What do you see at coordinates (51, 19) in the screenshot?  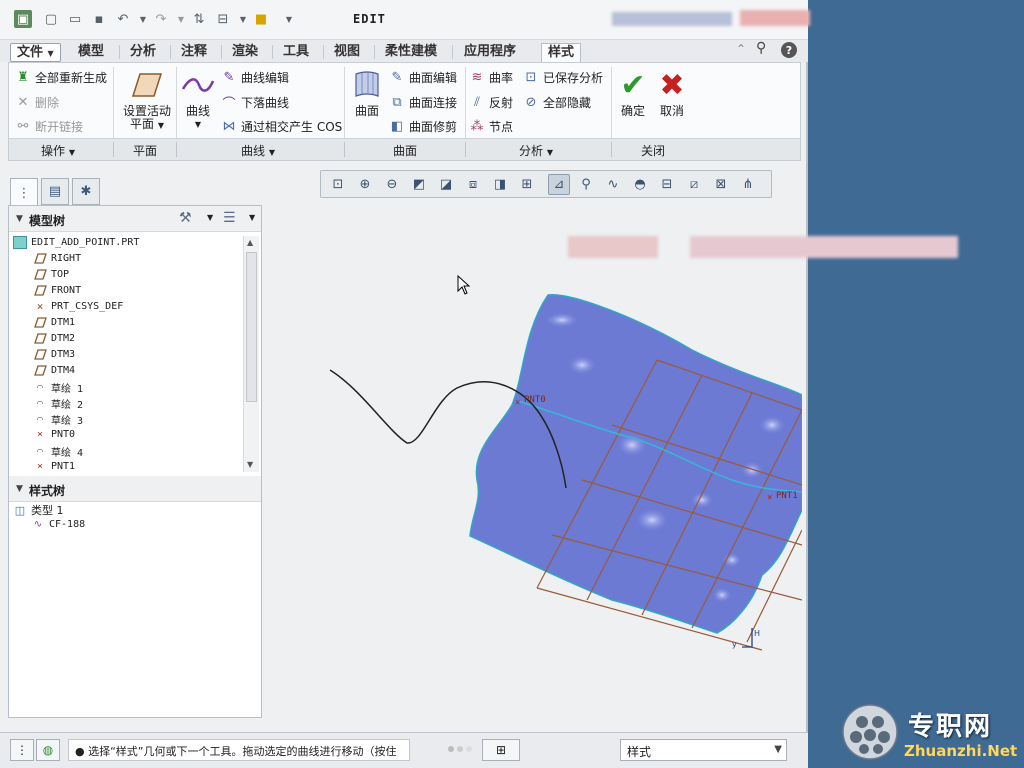 I see `new-file-icon: ▢` at bounding box center [51, 19].